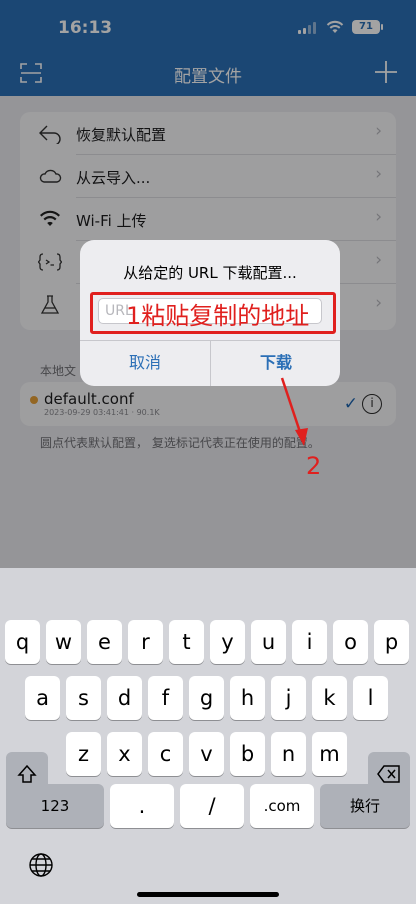 This screenshot has width=416, height=904. What do you see at coordinates (212, 806) in the screenshot?
I see `slash-key: /` at bounding box center [212, 806].